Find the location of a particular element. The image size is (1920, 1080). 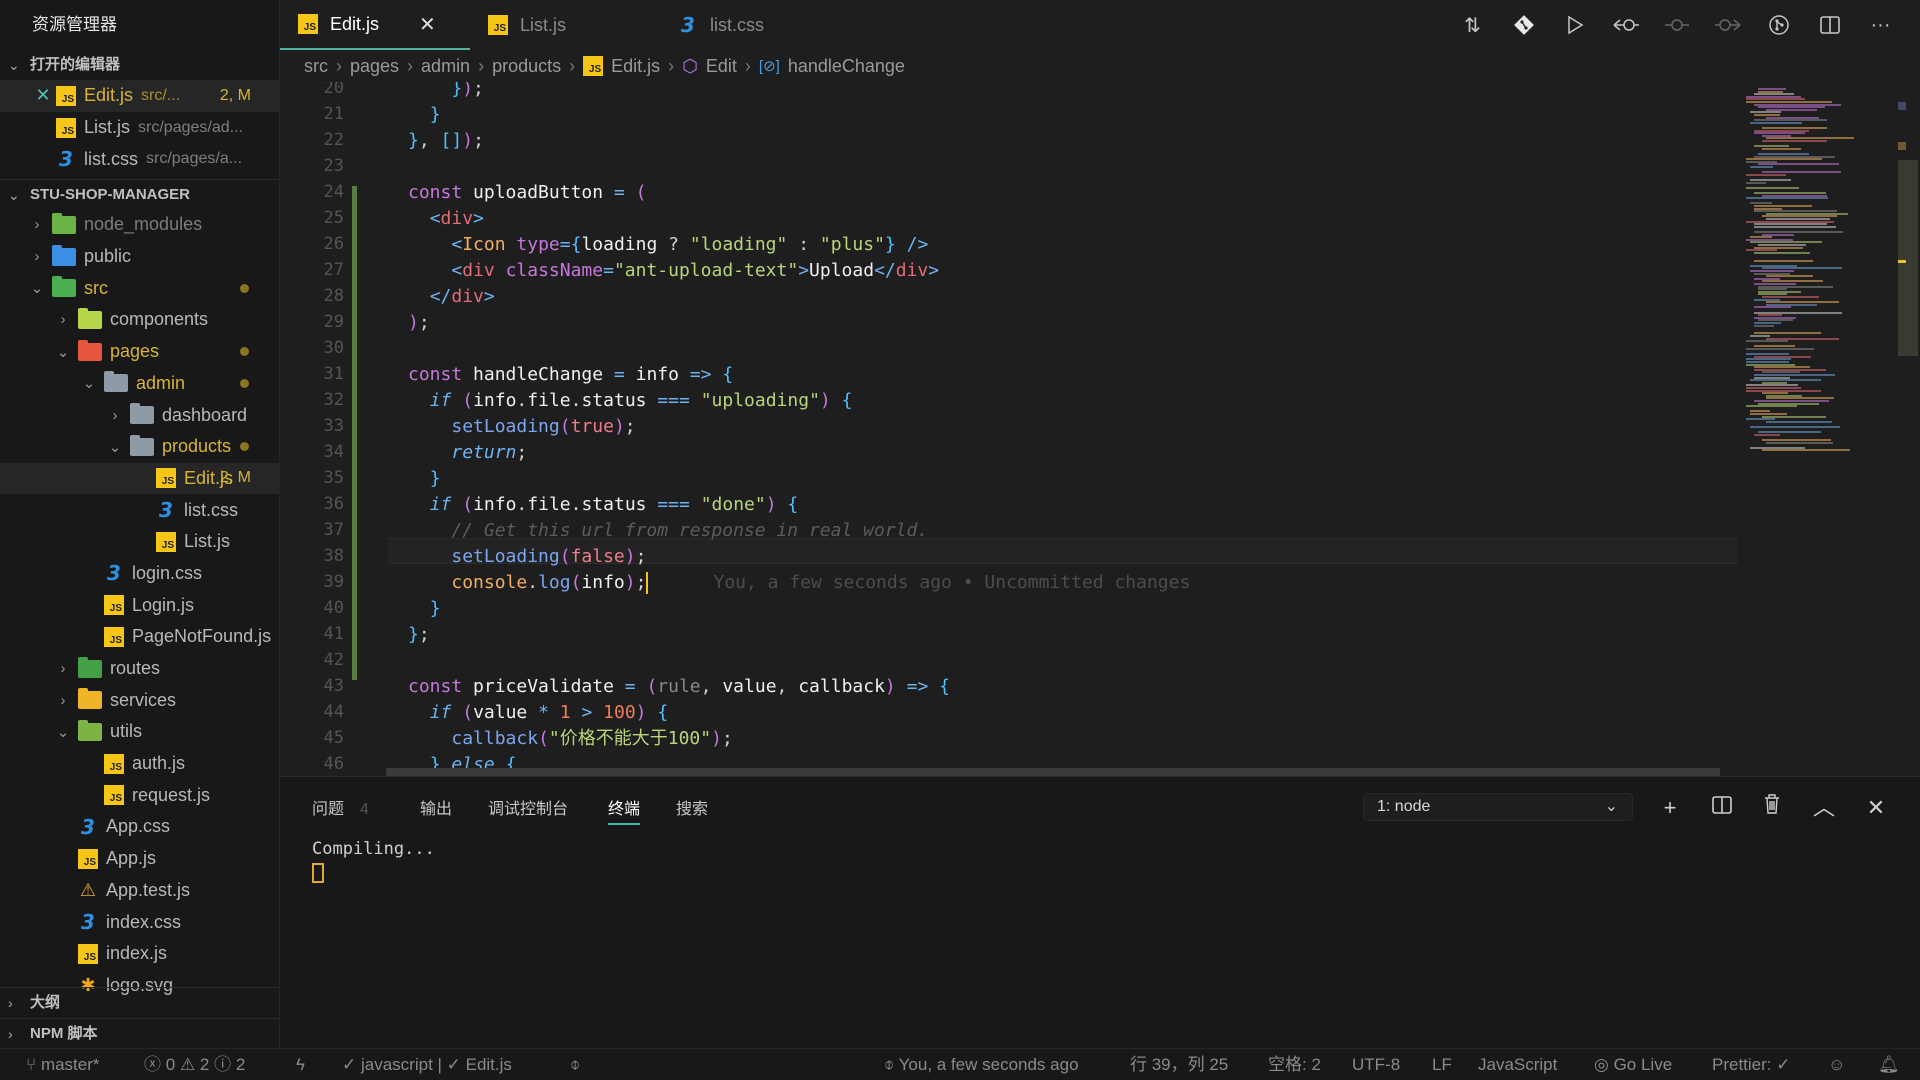

code-line: setLoading(false); is located at coordinates (527, 557).